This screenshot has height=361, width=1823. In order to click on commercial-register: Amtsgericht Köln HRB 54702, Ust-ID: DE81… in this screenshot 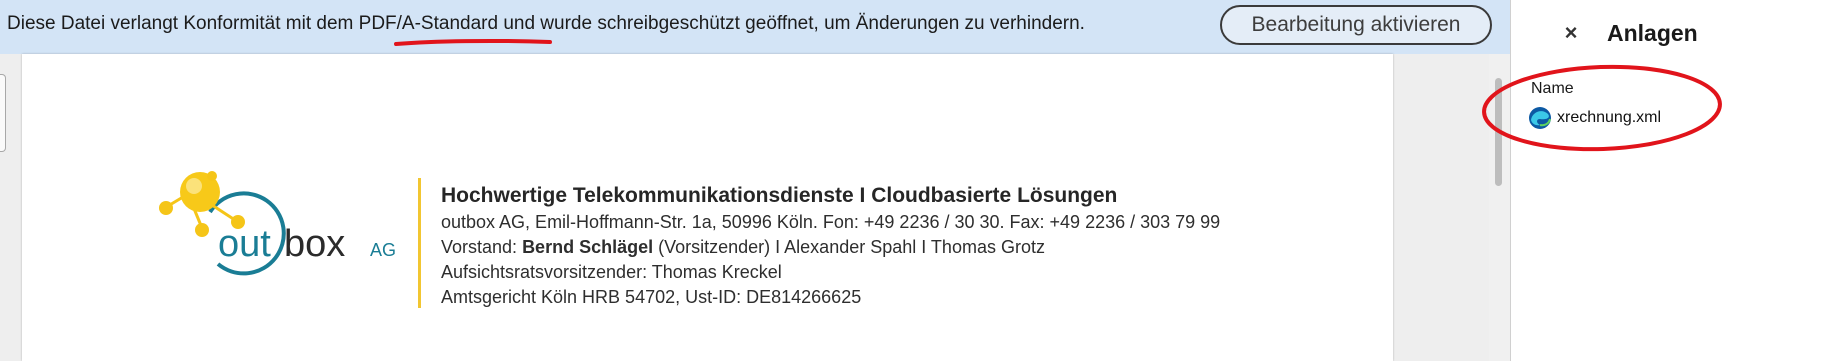, I will do `click(651, 297)`.